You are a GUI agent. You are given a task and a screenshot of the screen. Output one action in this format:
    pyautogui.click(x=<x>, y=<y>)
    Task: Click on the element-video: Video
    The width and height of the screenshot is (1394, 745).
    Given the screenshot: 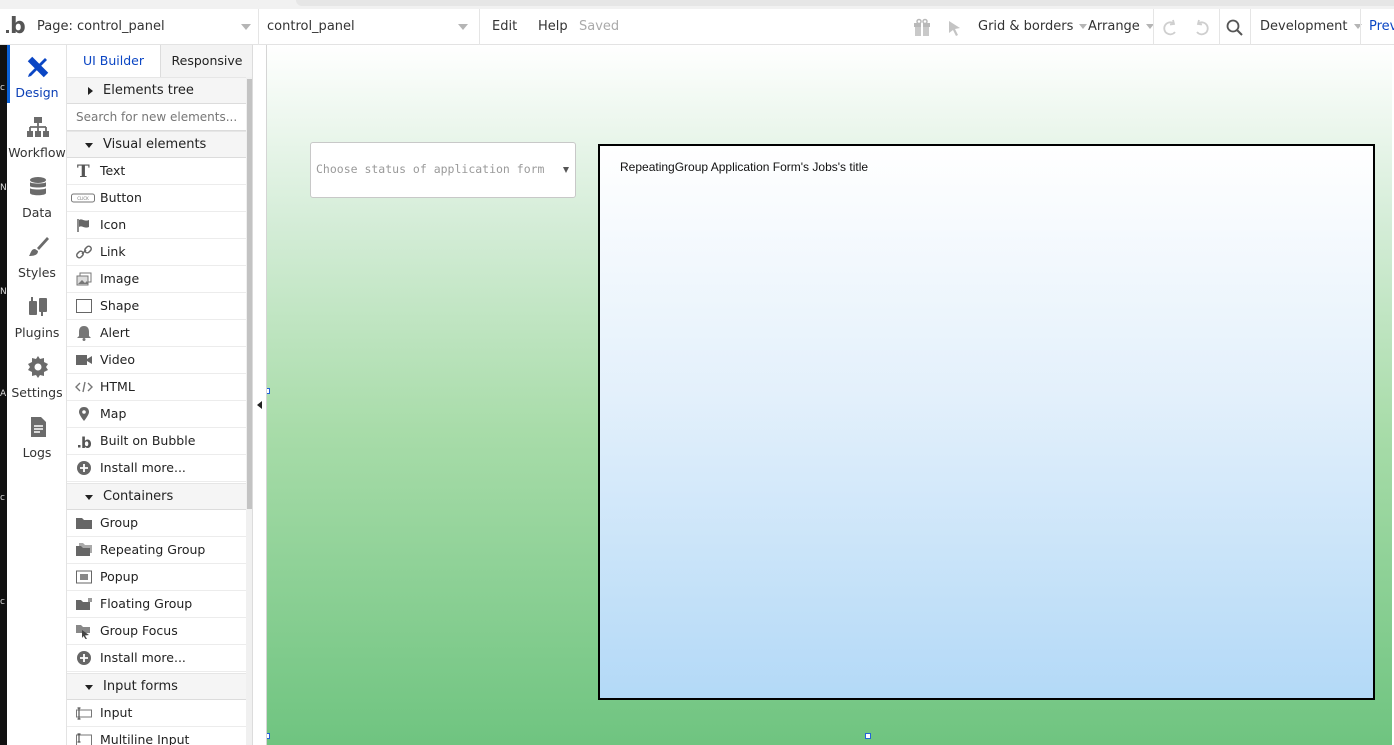 What is the action you would take?
    pyautogui.click(x=156, y=360)
    